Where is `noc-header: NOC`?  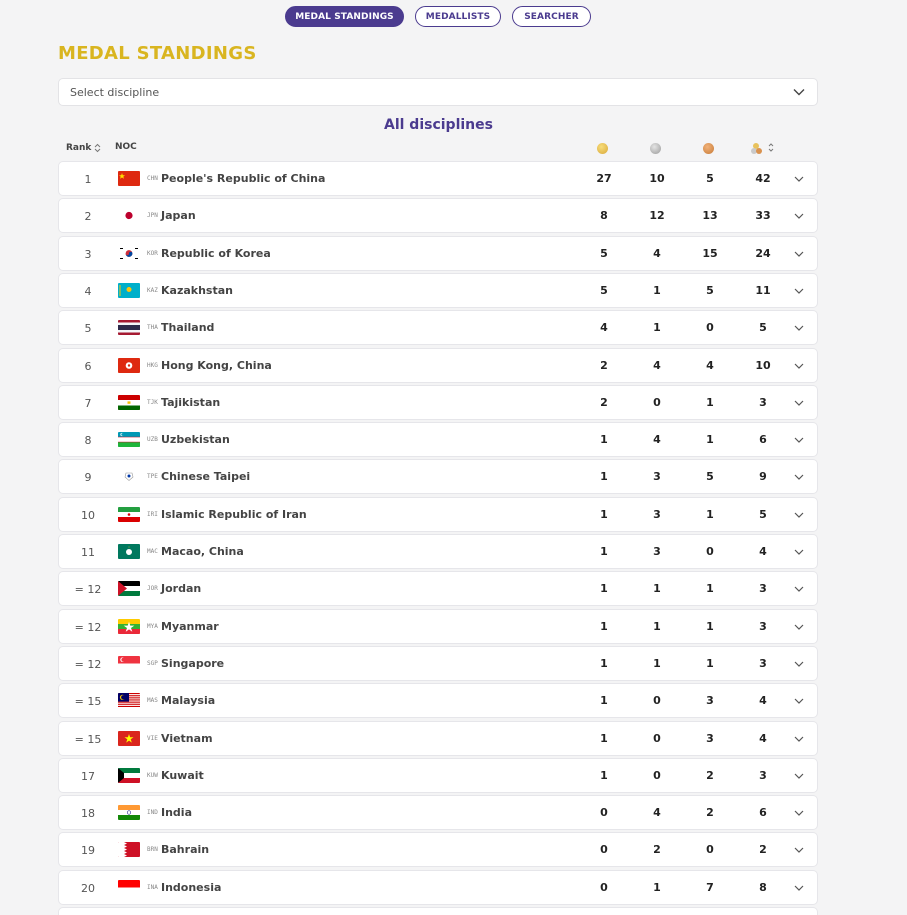 noc-header: NOC is located at coordinates (126, 147).